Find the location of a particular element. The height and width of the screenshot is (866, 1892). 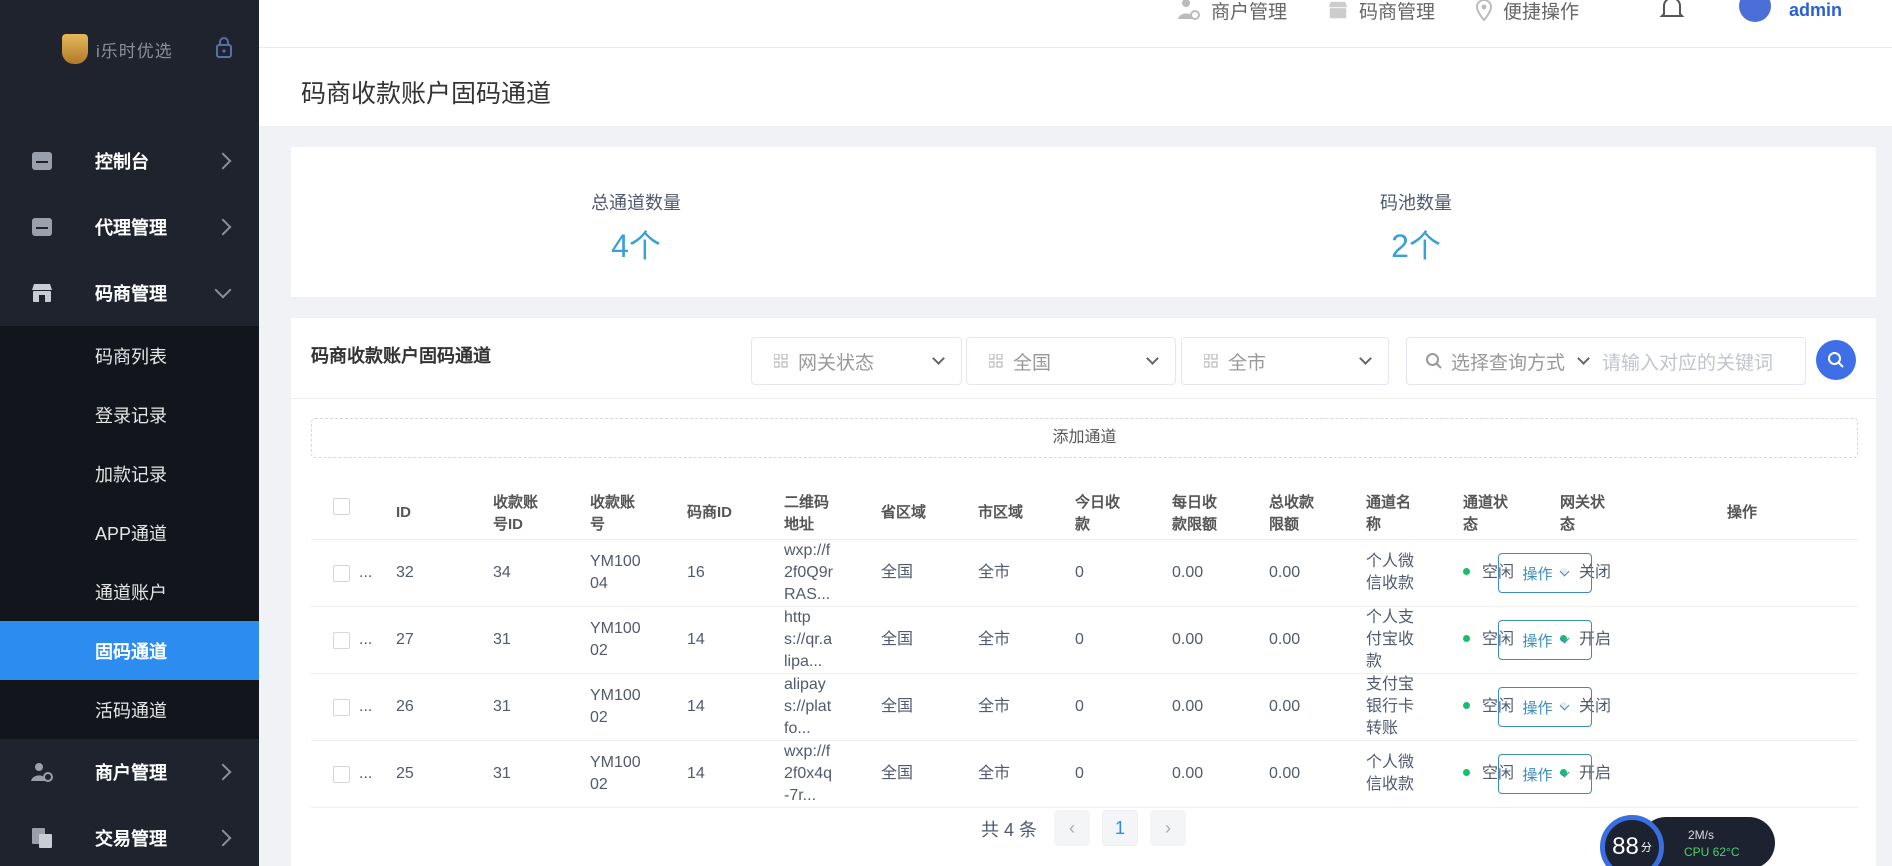

col-channel-status: 通道状态 is located at coordinates (1486, 513).